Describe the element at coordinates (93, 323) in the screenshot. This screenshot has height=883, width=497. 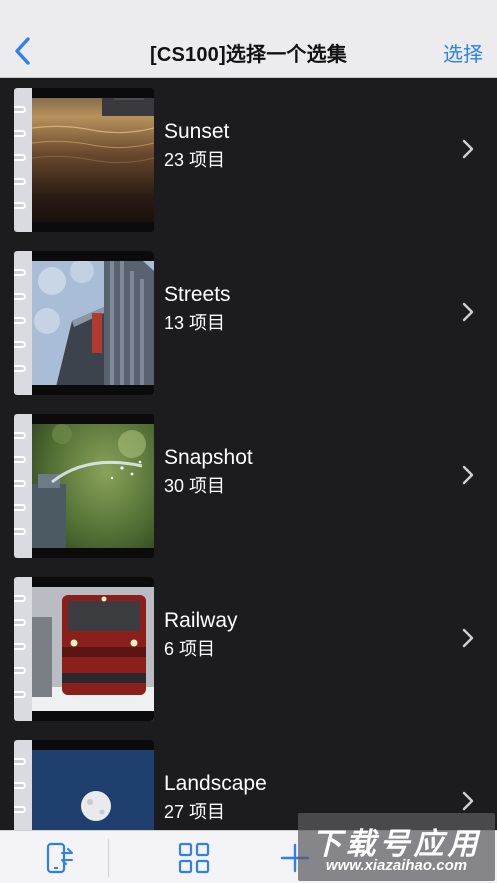
I see `streets-photo` at that location.